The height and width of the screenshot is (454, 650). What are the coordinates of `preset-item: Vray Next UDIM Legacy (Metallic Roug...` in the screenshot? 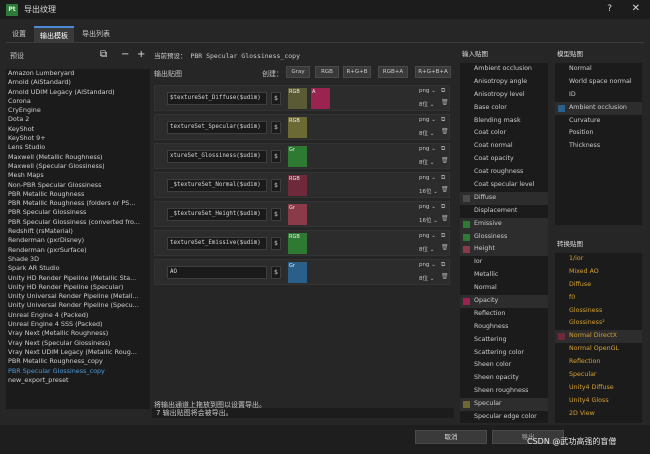 It's located at (78, 352).